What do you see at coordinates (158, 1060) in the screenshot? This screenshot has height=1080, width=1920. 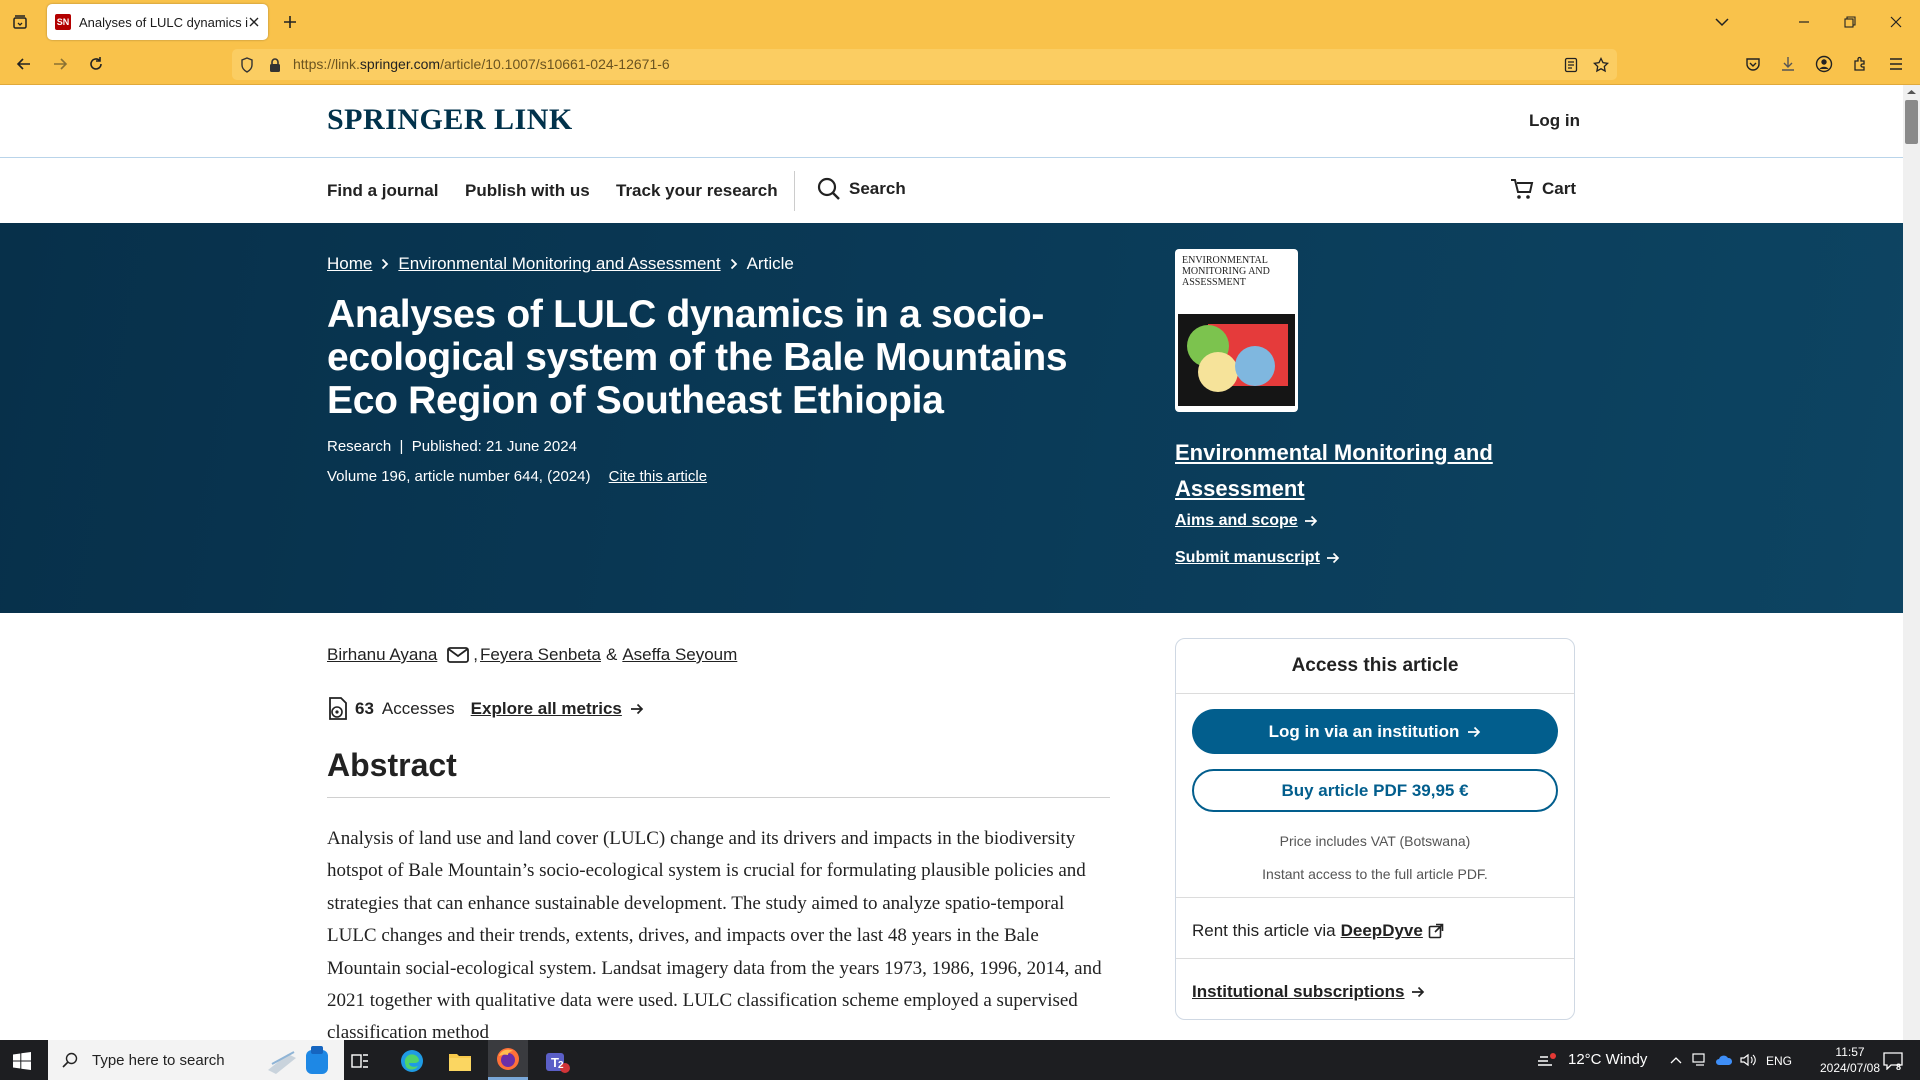 I see `taskbar-search-placeholder: Type here to search` at bounding box center [158, 1060].